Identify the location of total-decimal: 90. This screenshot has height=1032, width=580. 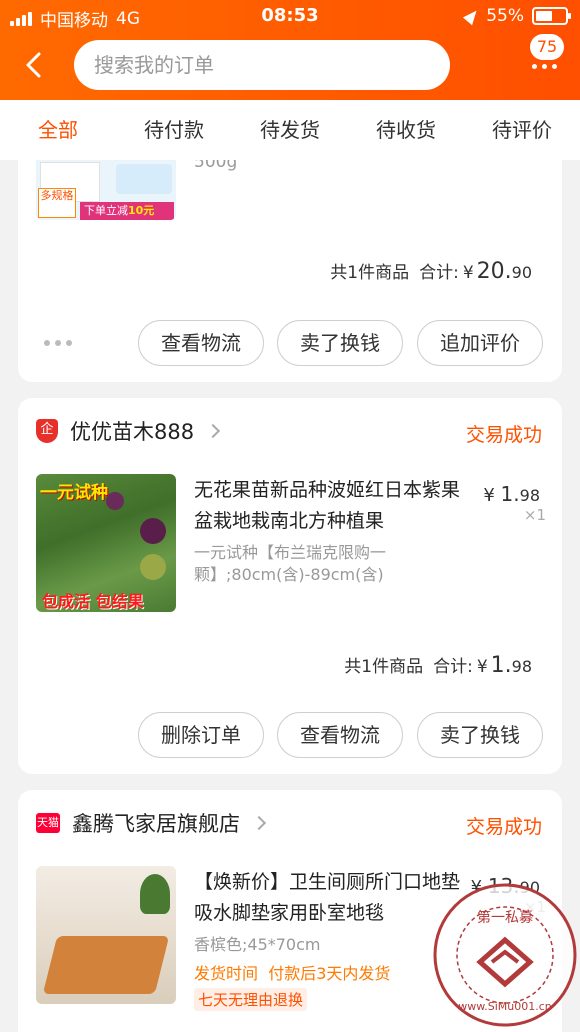
(521, 272).